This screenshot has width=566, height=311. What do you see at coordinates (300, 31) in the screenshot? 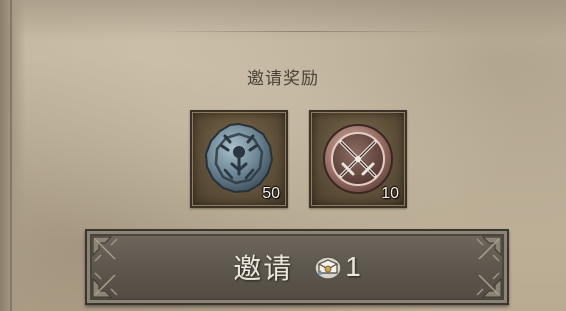
I see `header-divider` at bounding box center [300, 31].